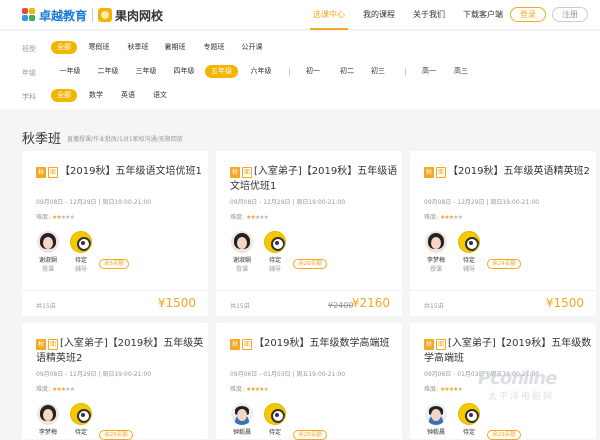 Image resolution: width=600 pixels, height=440 pixels. What do you see at coordinates (347, 71) in the screenshot?
I see `filter-grade-middle-2: 初二` at bounding box center [347, 71].